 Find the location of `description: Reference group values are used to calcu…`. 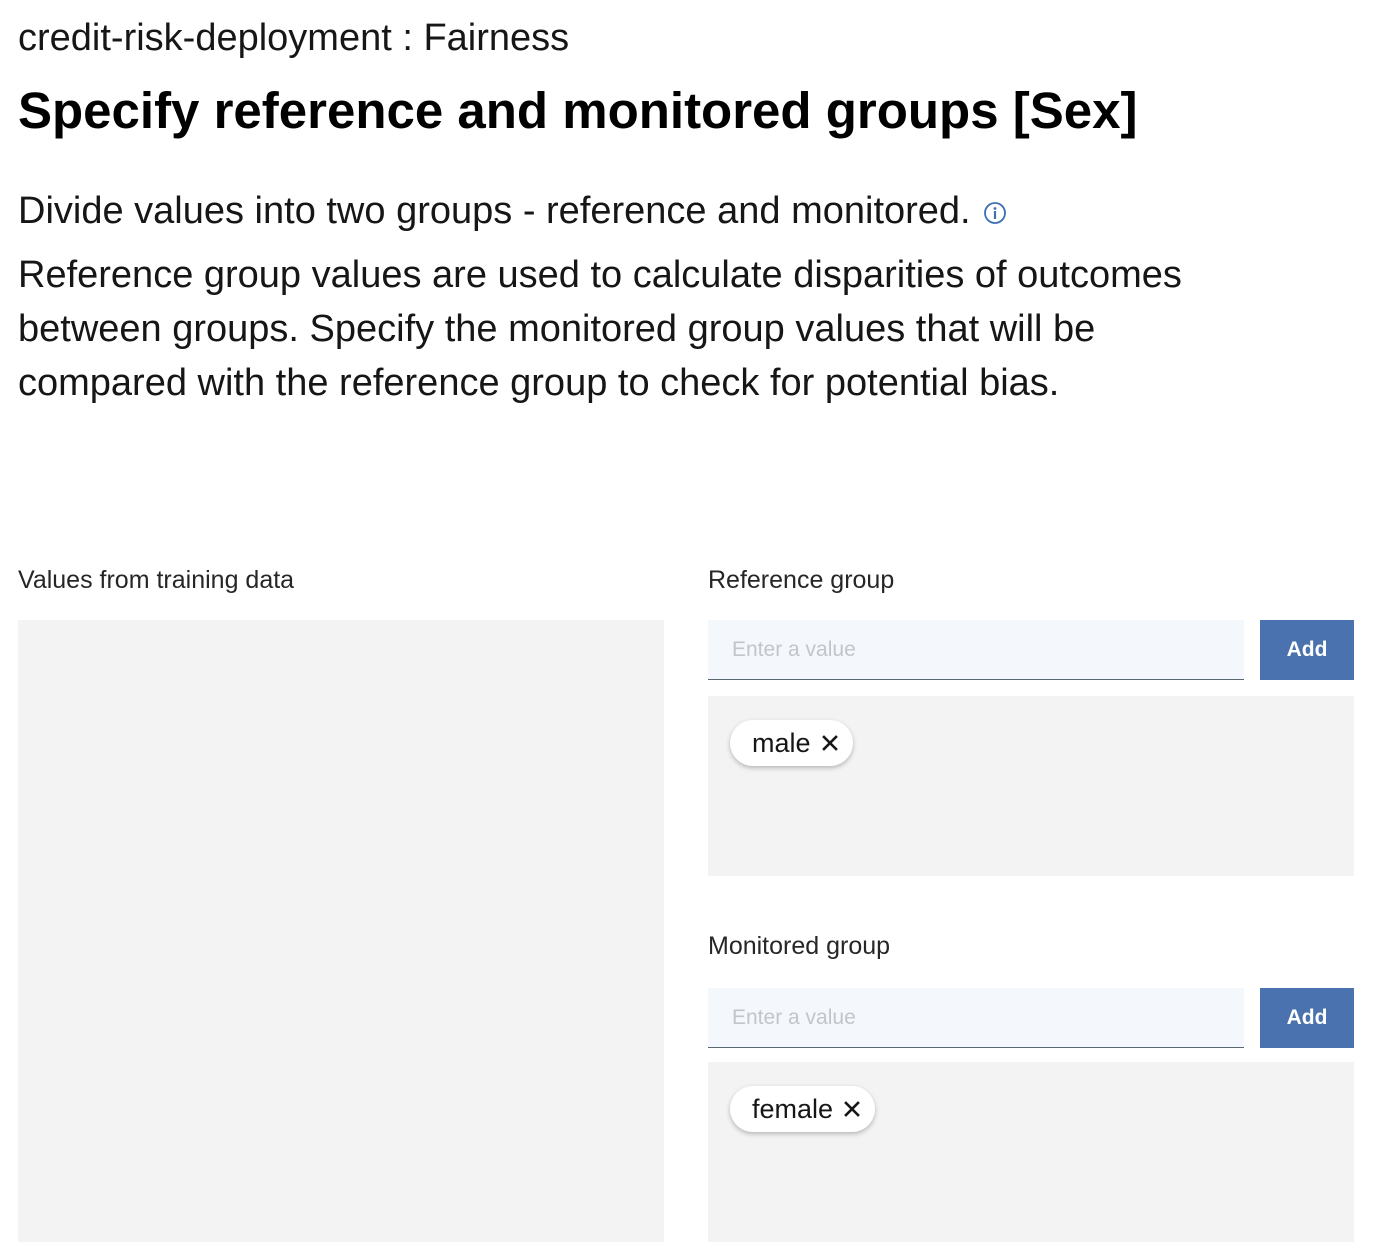

description: Reference group values are used to calcu… is located at coordinates (600, 329).